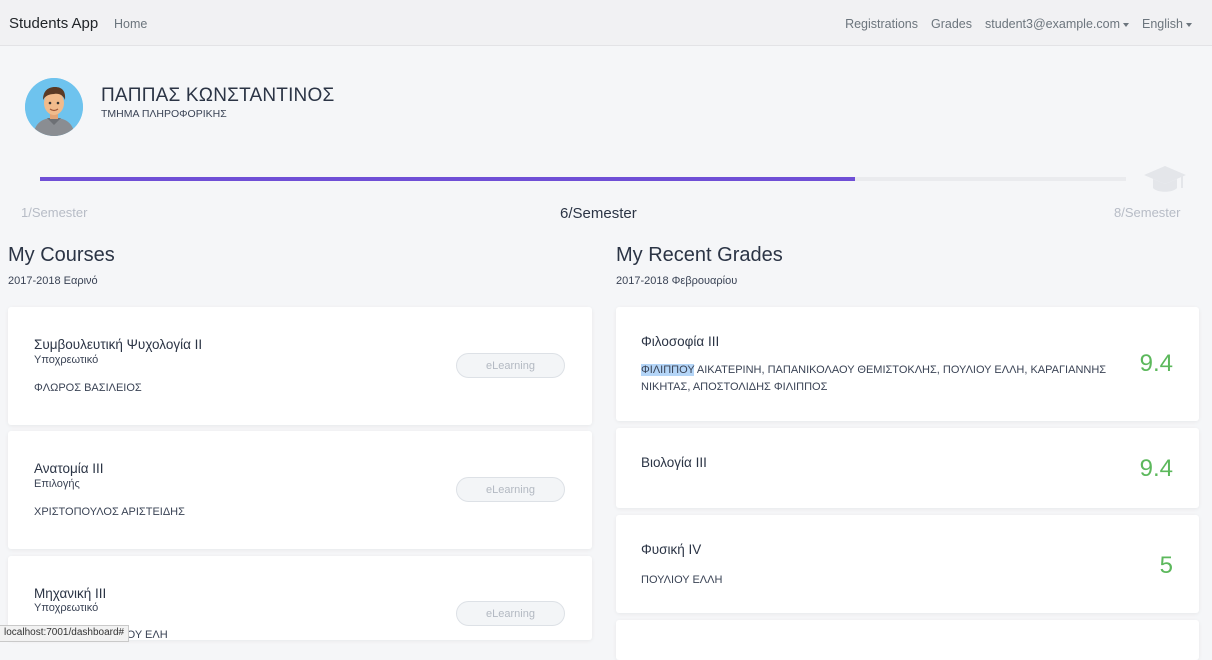  Describe the element at coordinates (53, 281) in the screenshot. I see `my-courses-period: 2017-2018 Εαρινό` at that location.